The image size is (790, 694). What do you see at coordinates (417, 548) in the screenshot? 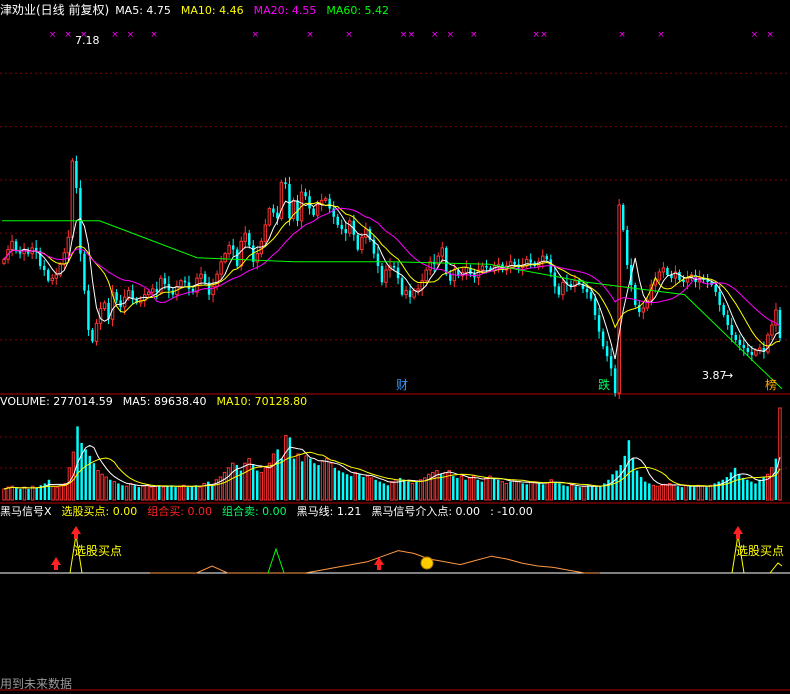
I see `indicator-markers: 选股买点 选股买点` at bounding box center [417, 548].